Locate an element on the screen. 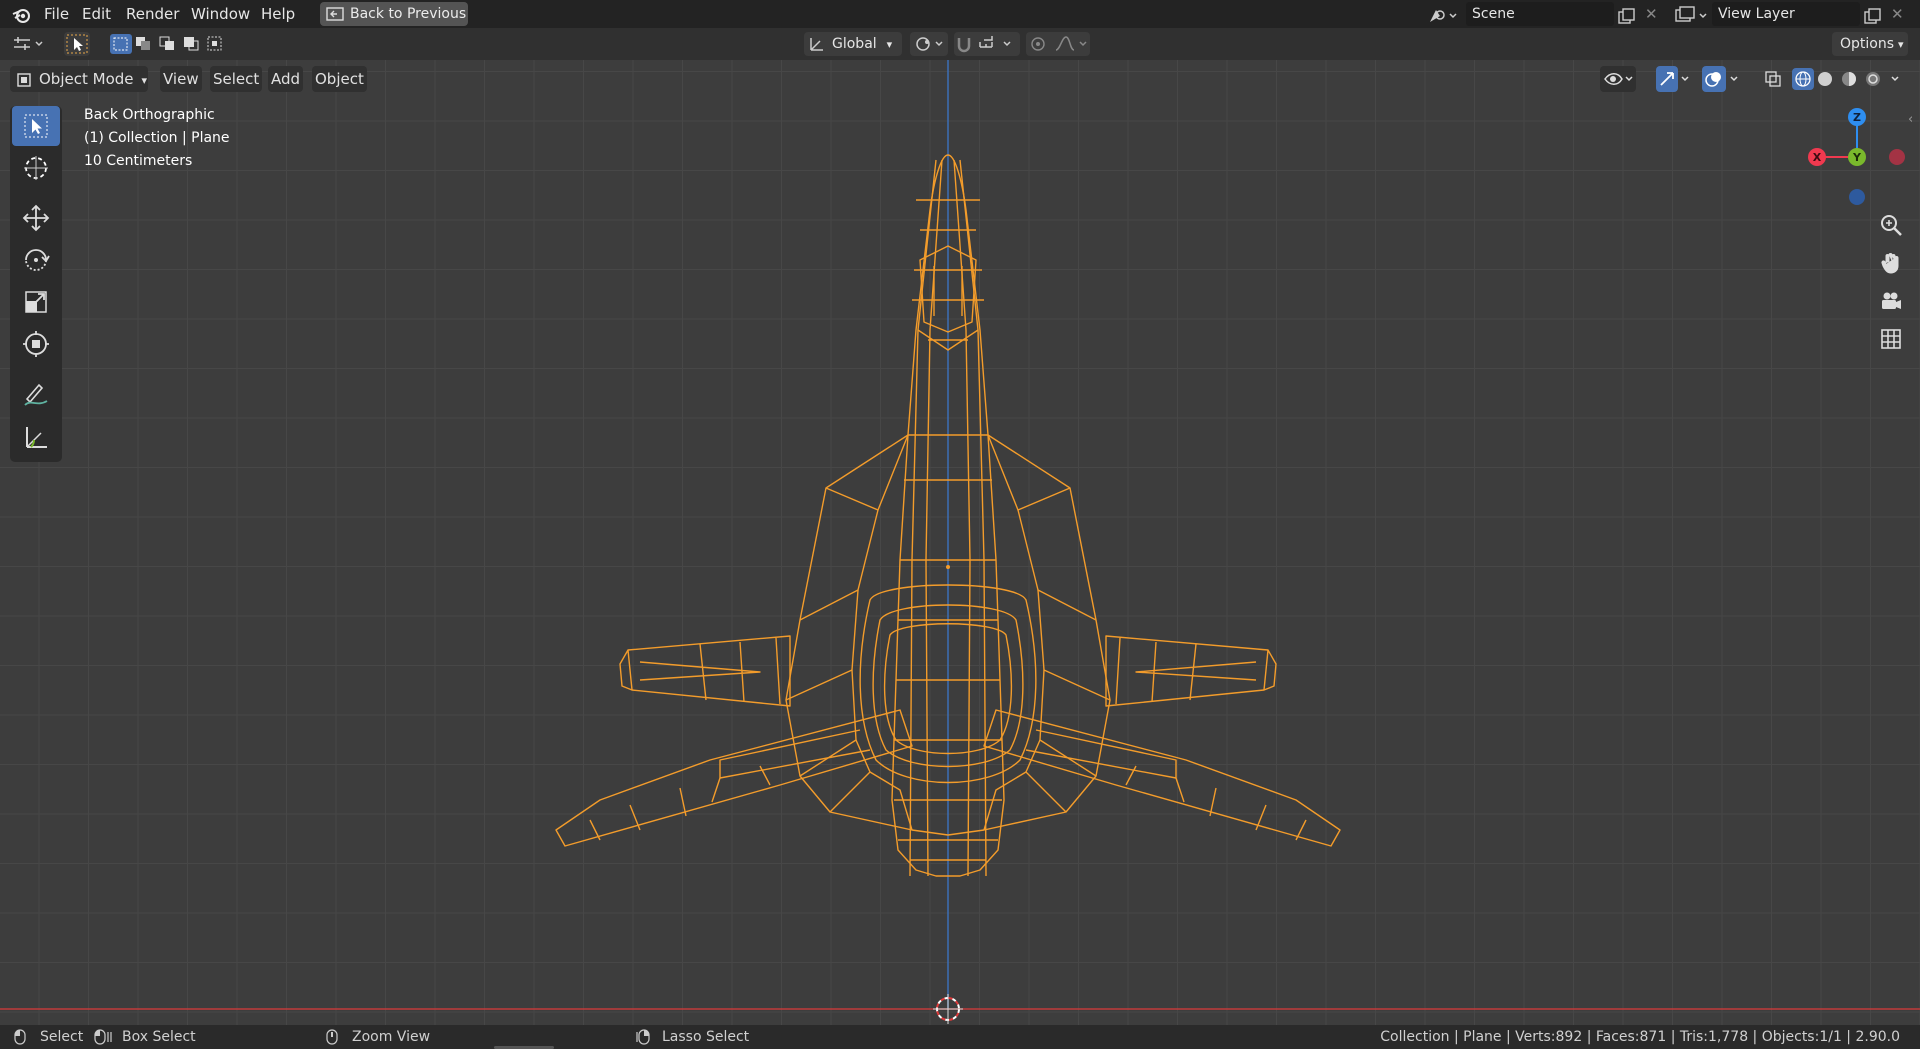 This screenshot has width=1920, height=1049. ortho-toggle-button is located at coordinates (1891, 339).